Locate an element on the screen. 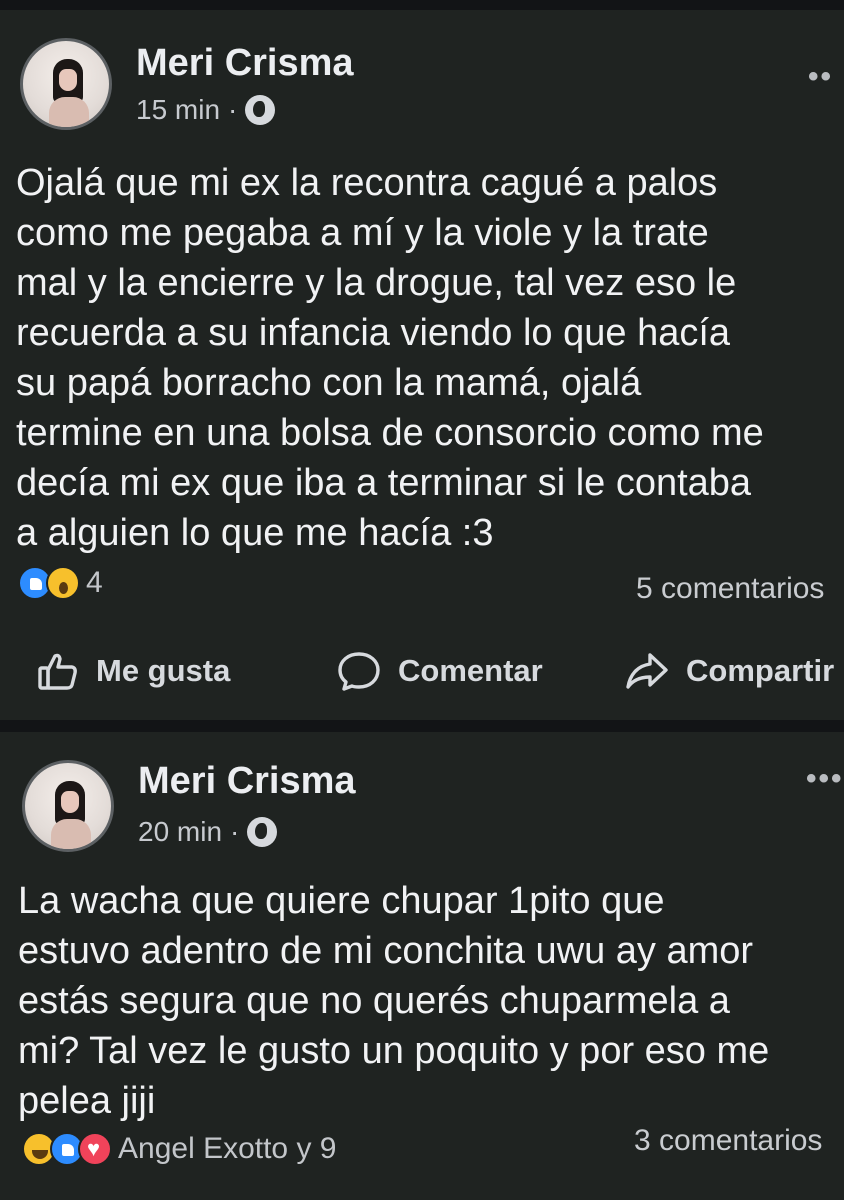  reaction-count: 4 is located at coordinates (94, 582).